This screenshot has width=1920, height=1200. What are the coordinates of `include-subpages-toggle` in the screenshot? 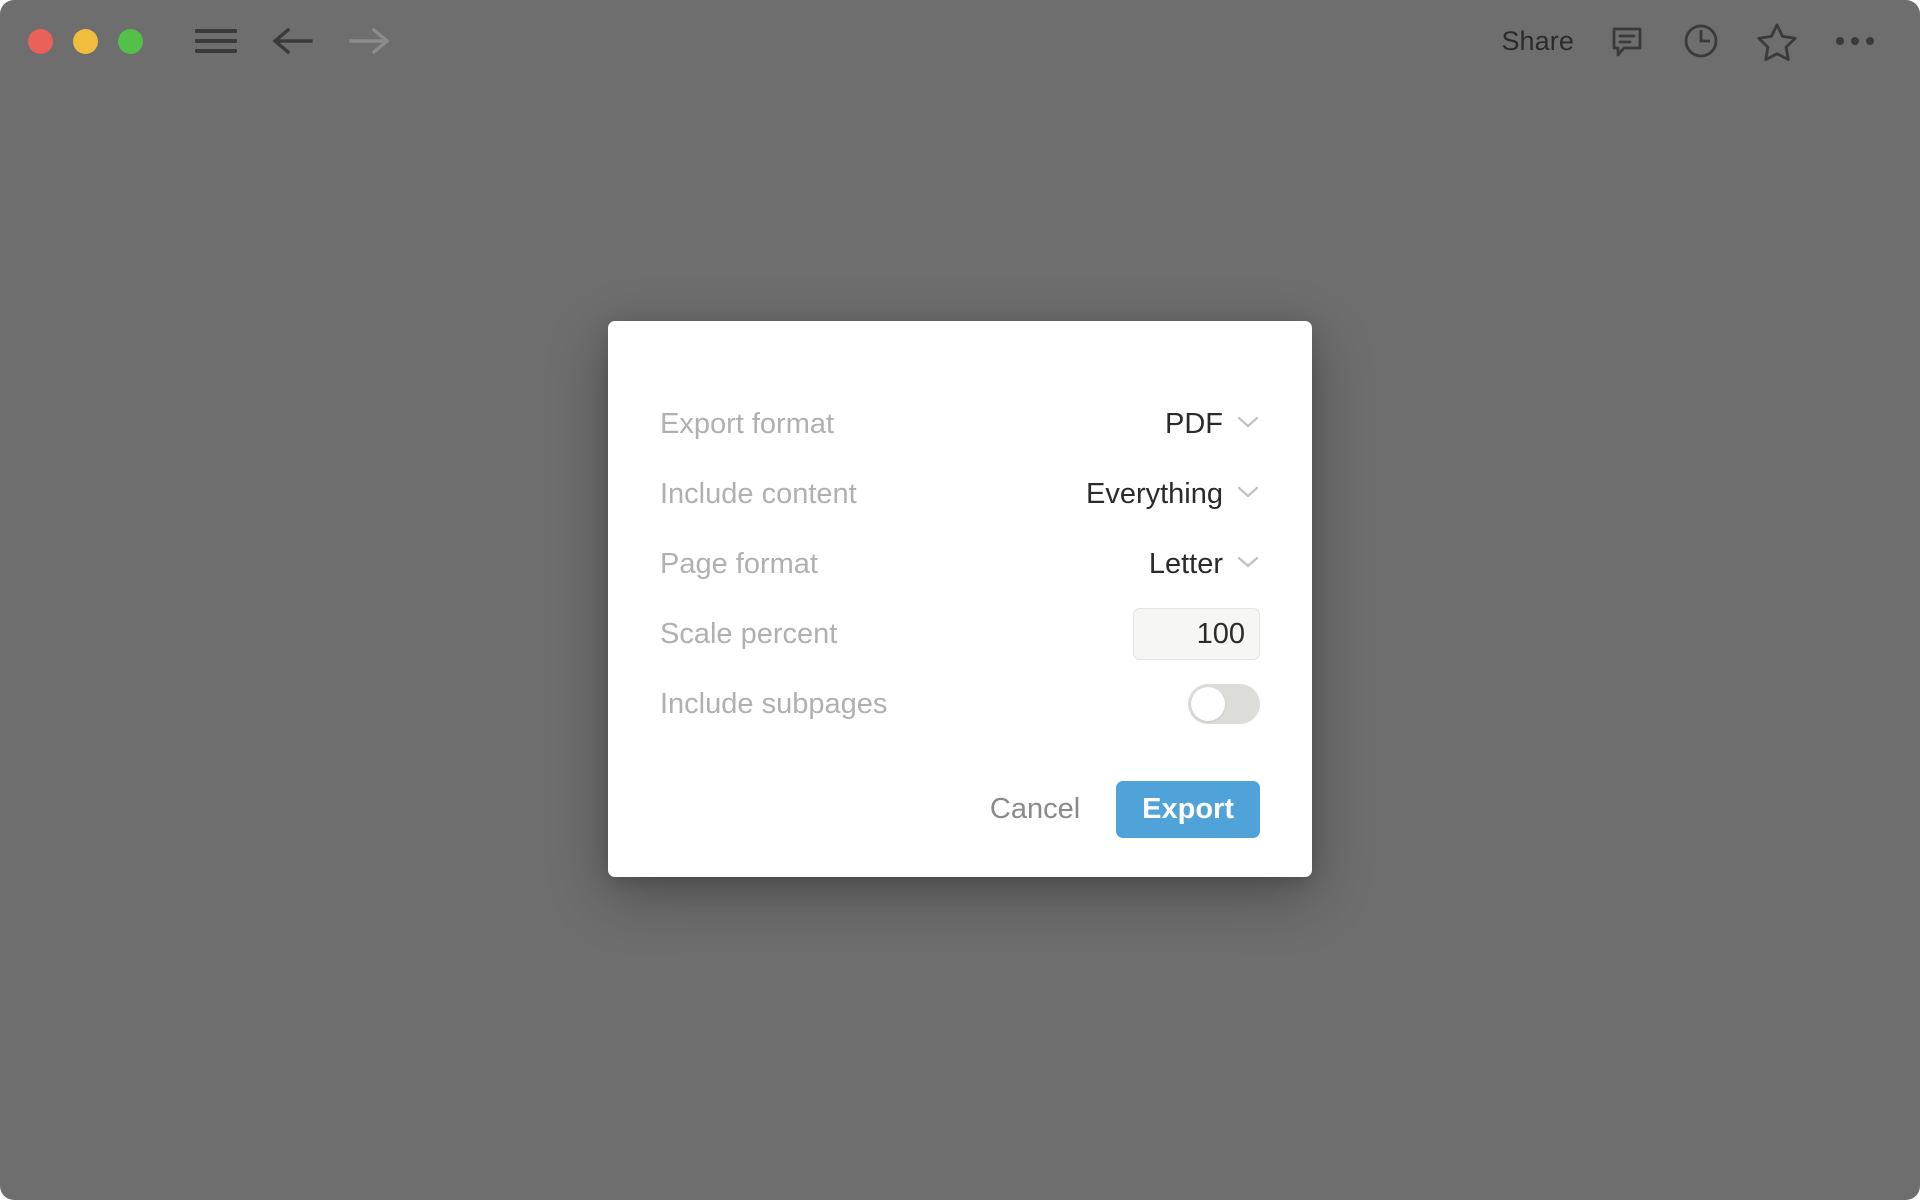 It's located at (1224, 704).